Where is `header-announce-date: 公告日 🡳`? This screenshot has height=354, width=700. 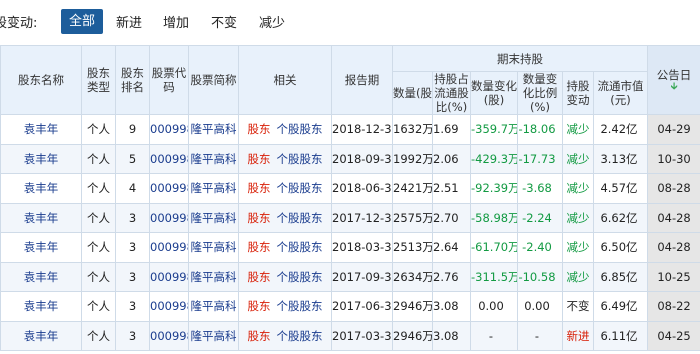 header-announce-date: 公告日 🡳 is located at coordinates (673, 80).